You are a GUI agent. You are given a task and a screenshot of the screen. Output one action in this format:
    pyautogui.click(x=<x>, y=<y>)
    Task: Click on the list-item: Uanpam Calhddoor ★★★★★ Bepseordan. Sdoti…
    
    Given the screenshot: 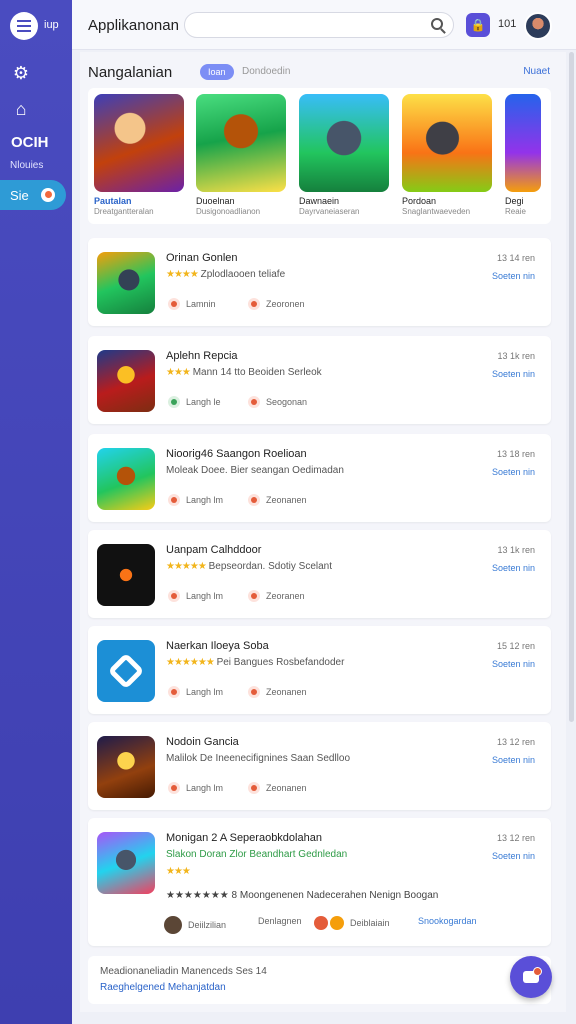 What is the action you would take?
    pyautogui.click(x=319, y=574)
    